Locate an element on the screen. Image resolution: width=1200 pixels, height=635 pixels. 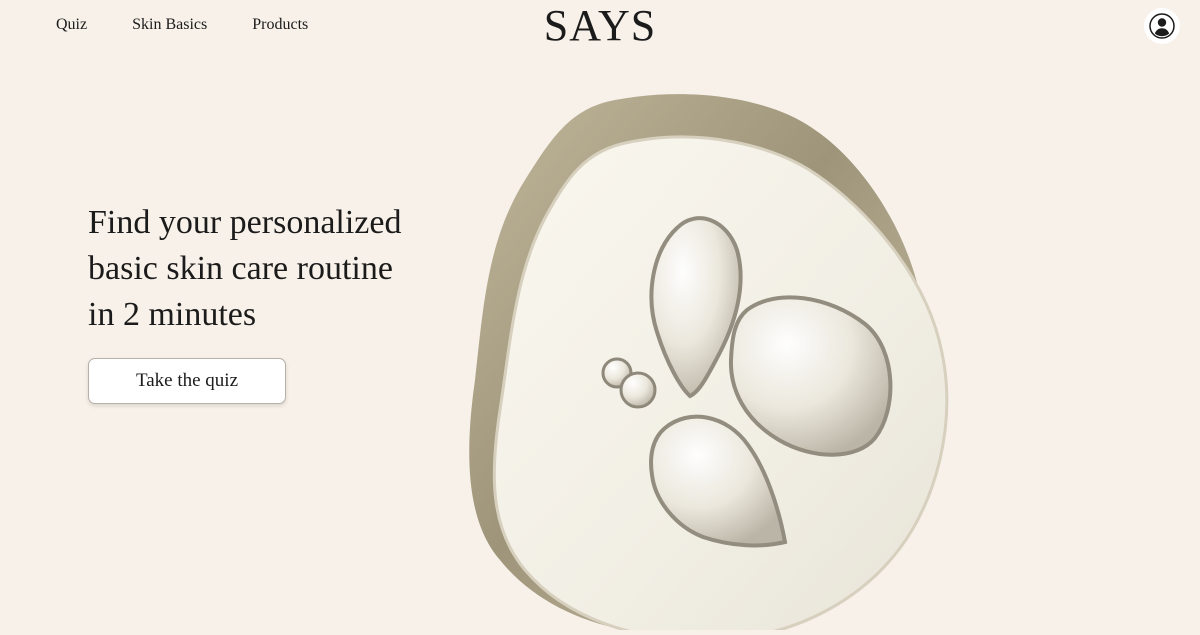
headline-line-2: basic skin care routine is located at coordinates (240, 268).